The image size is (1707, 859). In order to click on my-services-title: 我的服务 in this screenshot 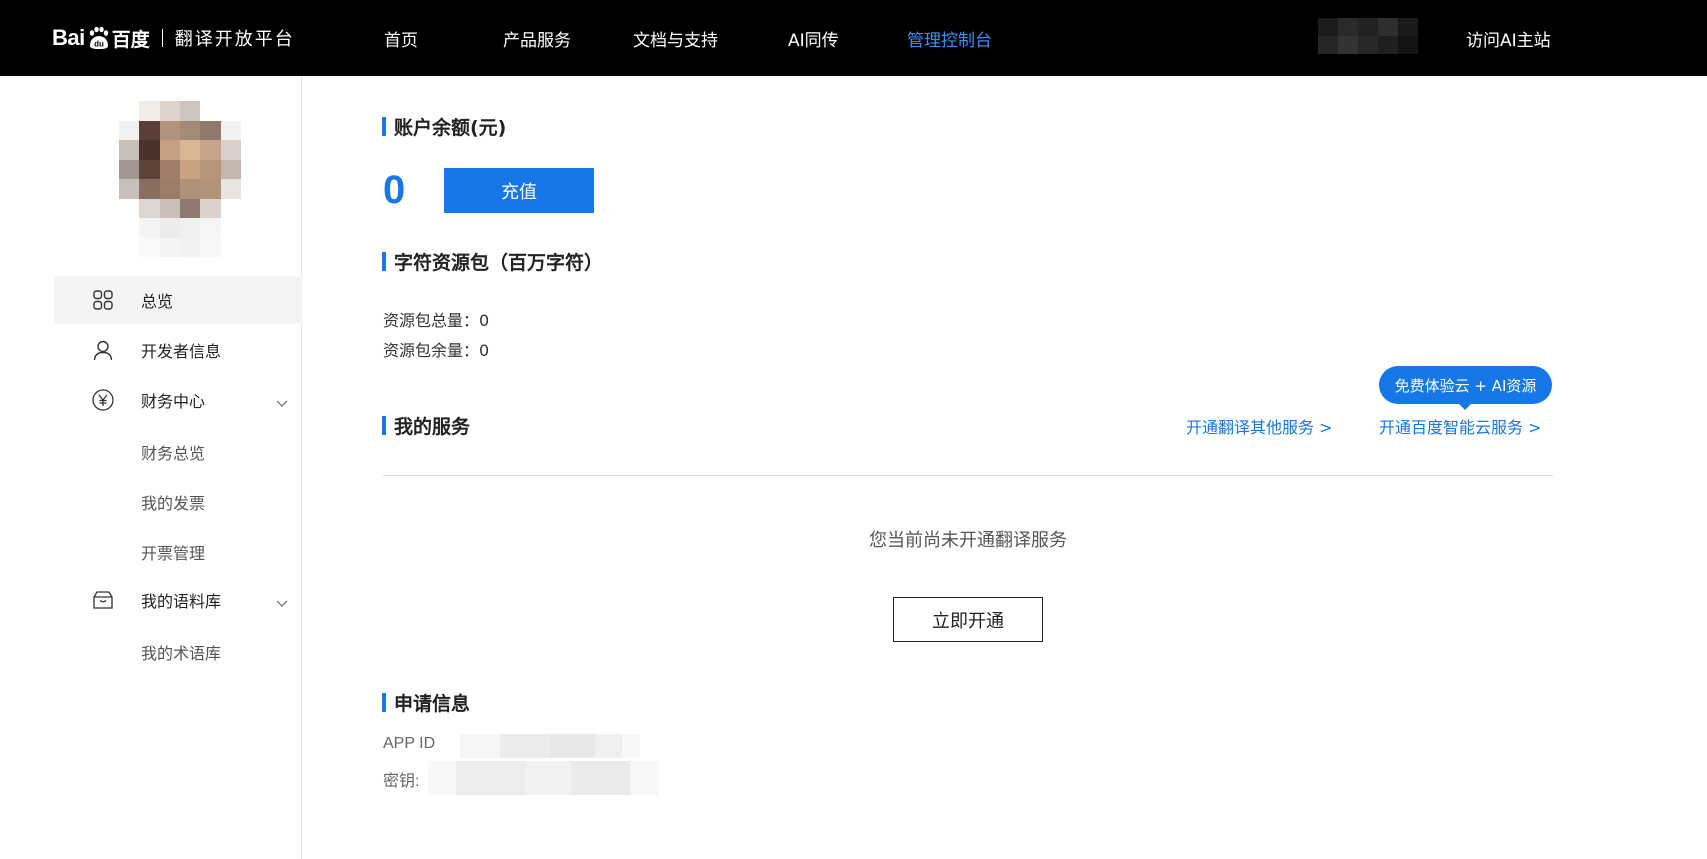, I will do `click(426, 425)`.